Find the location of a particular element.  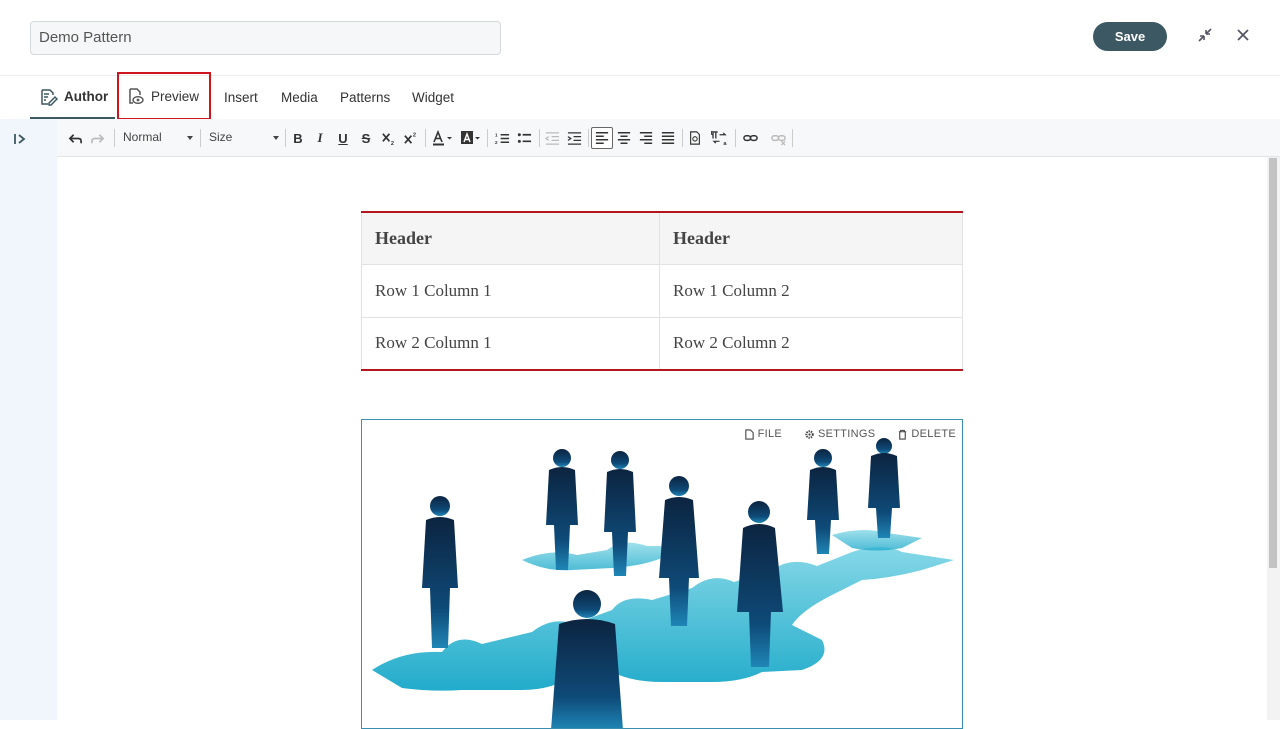

image-actions: FILE SETTINGS DELETE is located at coordinates (850, 434).